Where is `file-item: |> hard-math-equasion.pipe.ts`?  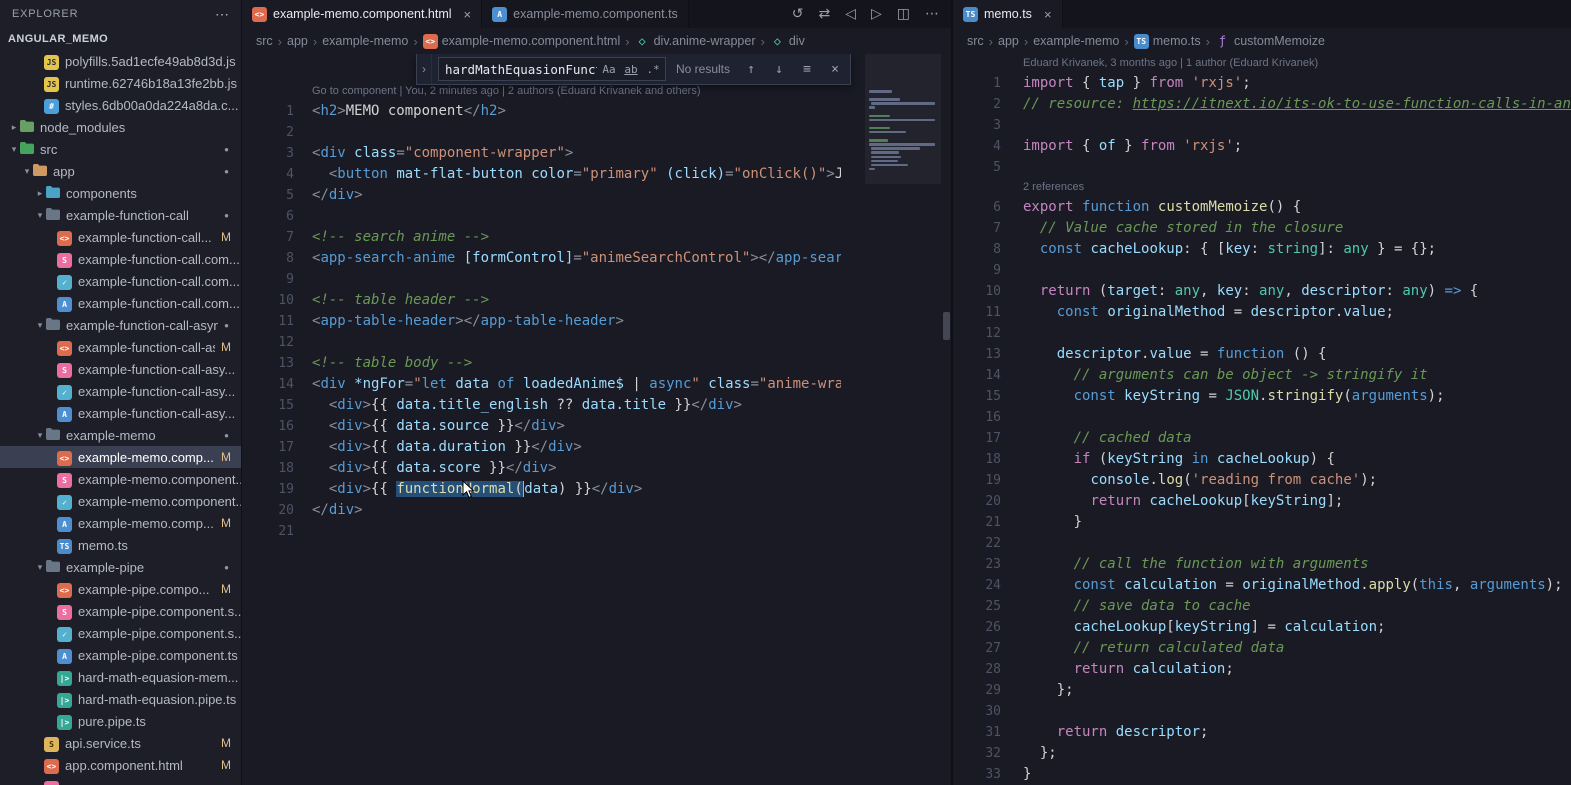
file-item: |> hard-math-equasion.pipe.ts is located at coordinates (120, 699).